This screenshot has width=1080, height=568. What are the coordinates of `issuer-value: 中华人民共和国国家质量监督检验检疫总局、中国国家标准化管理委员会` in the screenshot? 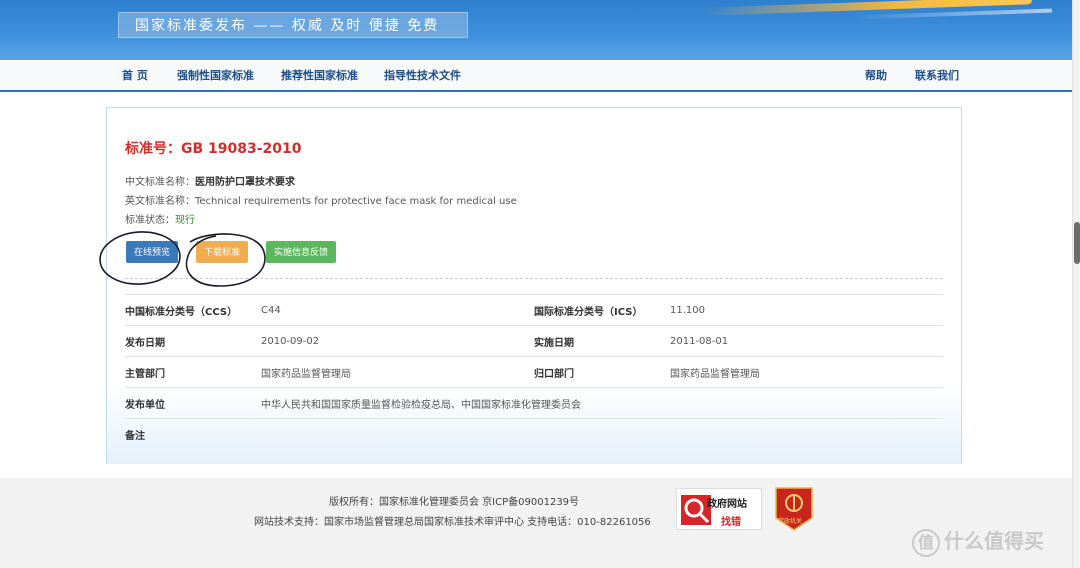 It's located at (602, 403).